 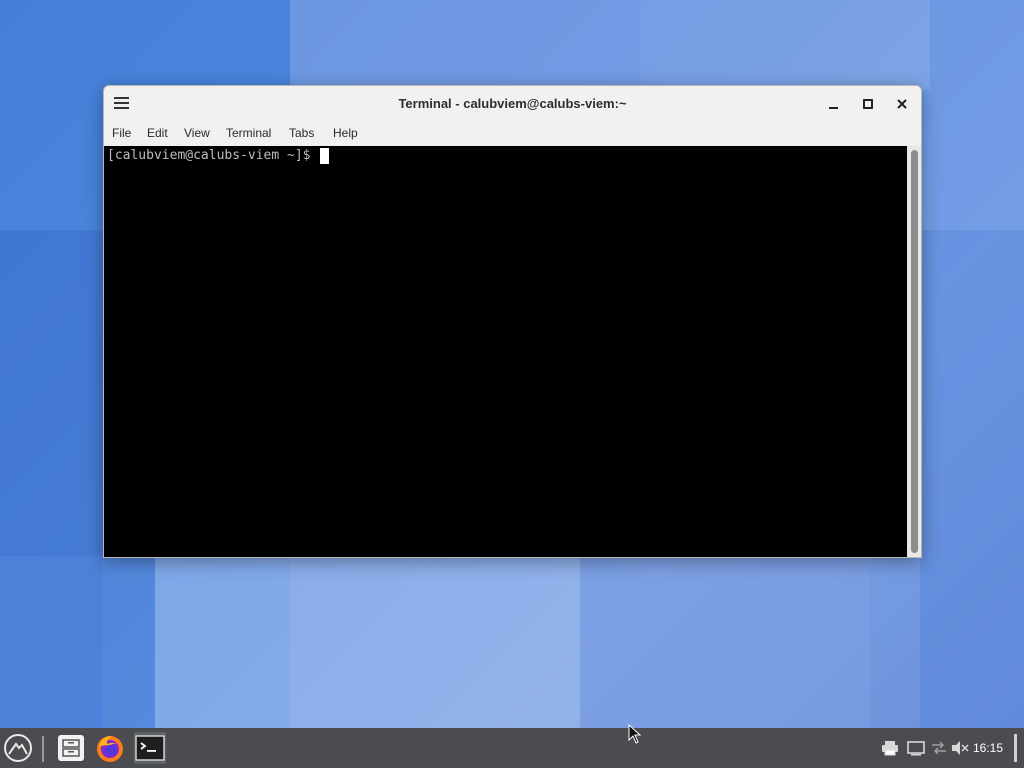 I want to click on taskbar-separator, so click(x=43, y=749).